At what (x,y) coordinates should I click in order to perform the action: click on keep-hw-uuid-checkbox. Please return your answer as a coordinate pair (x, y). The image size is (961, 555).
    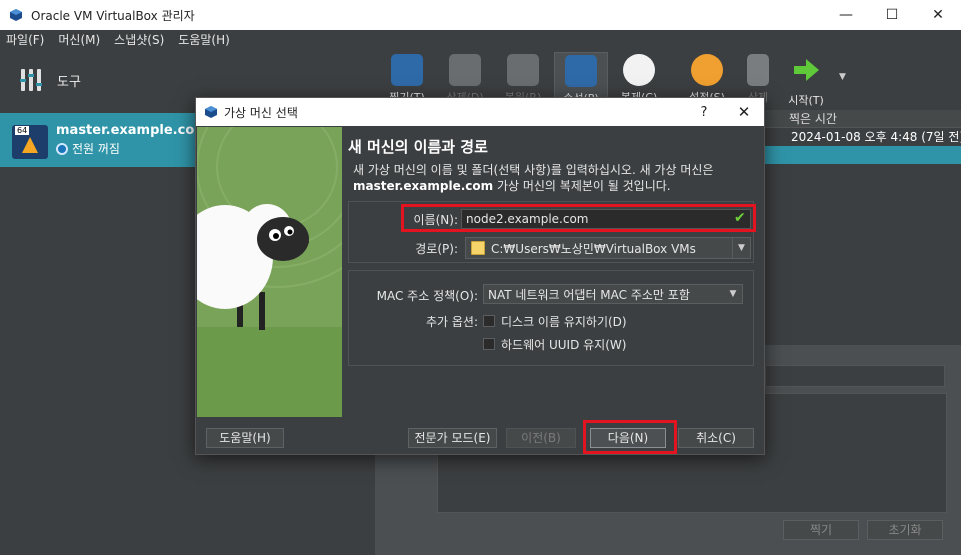
    Looking at the image, I should click on (489, 344).